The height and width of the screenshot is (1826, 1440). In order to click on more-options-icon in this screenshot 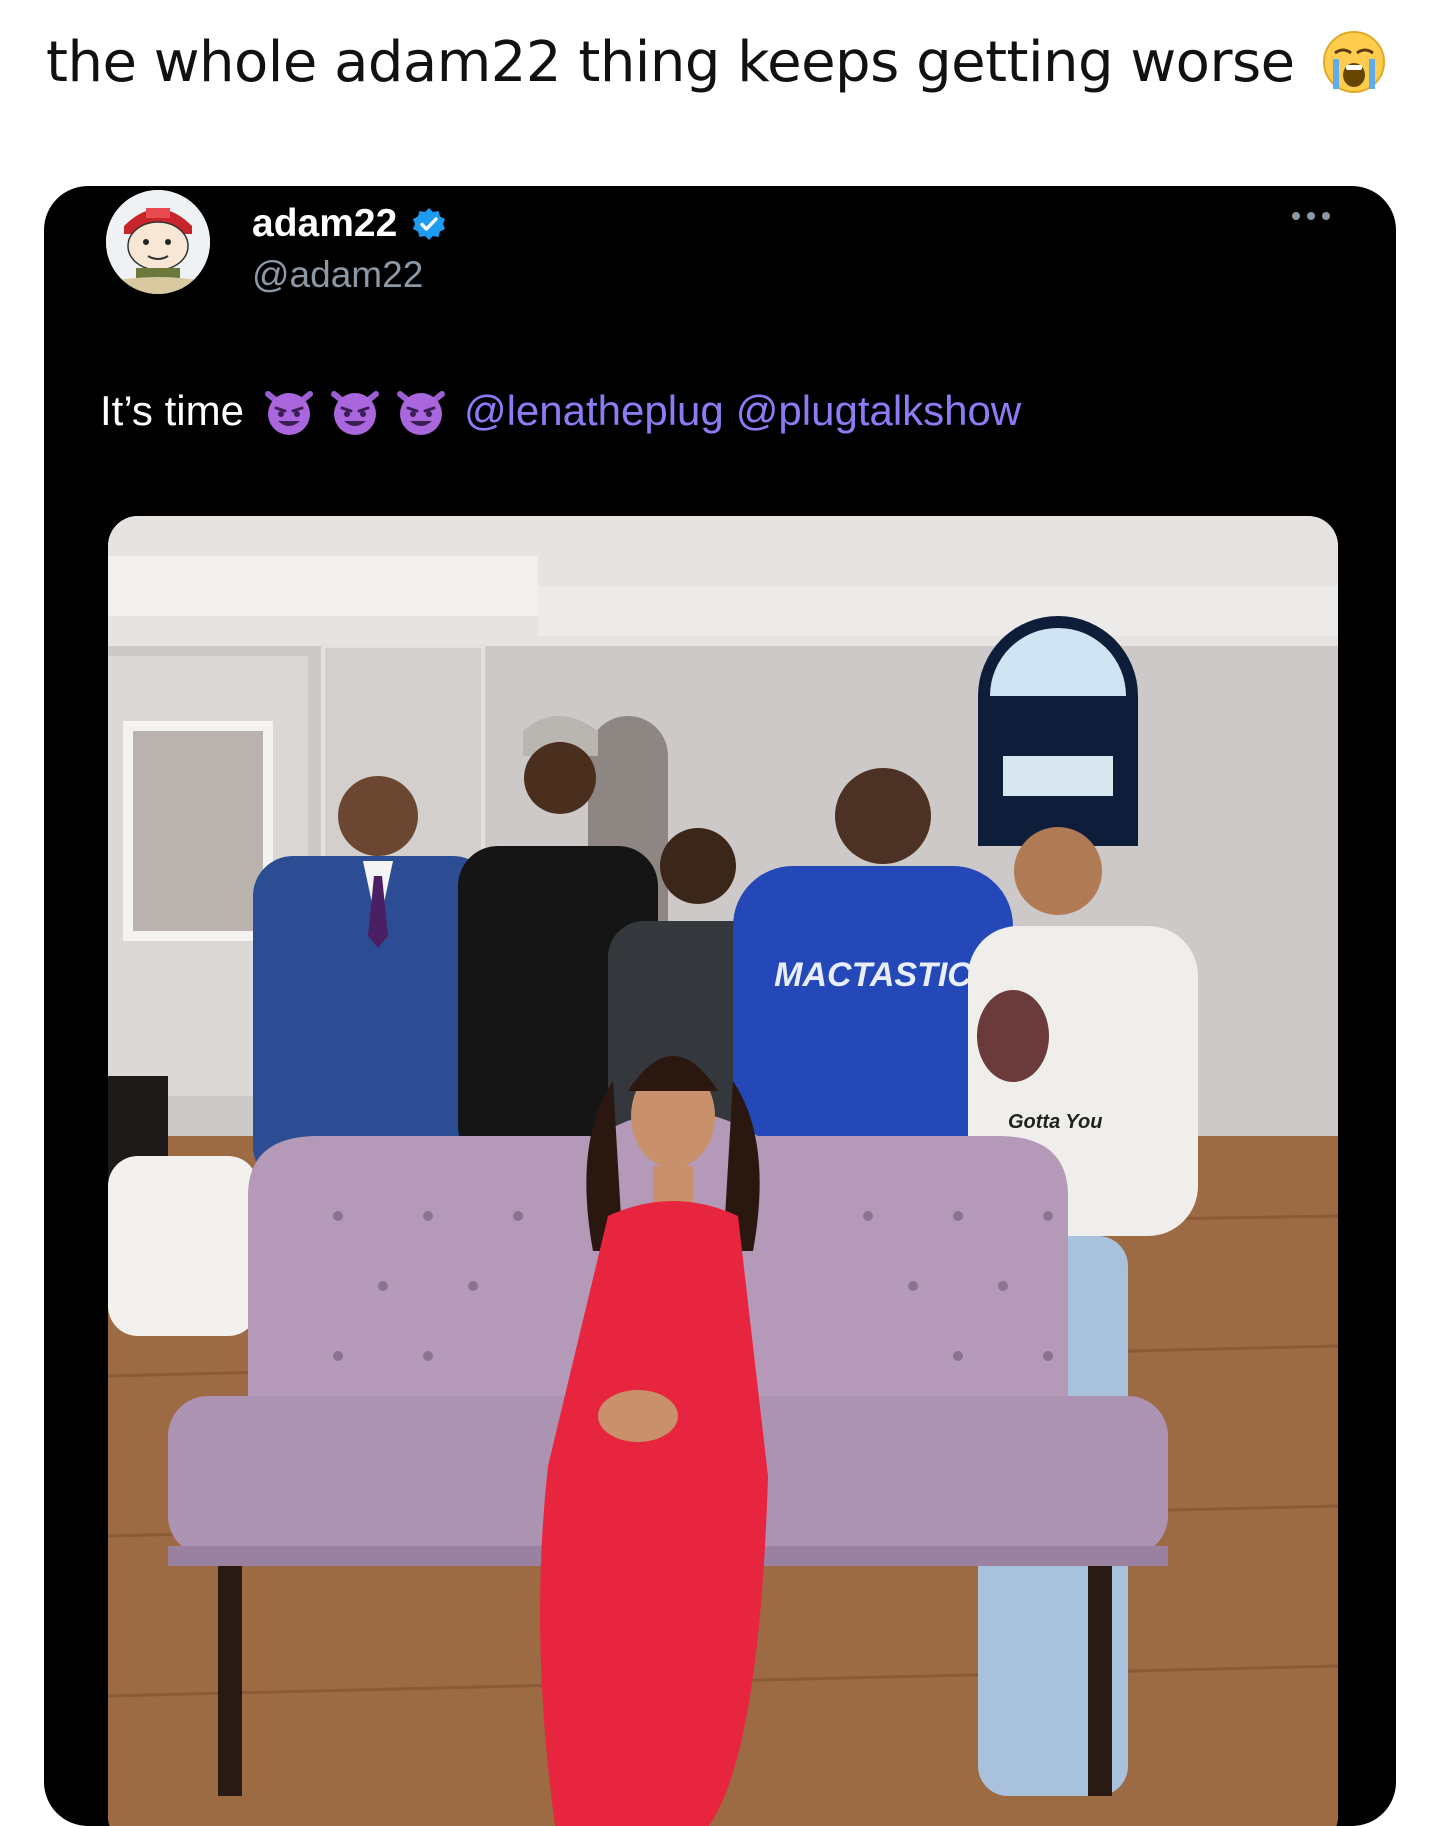, I will do `click(1311, 216)`.